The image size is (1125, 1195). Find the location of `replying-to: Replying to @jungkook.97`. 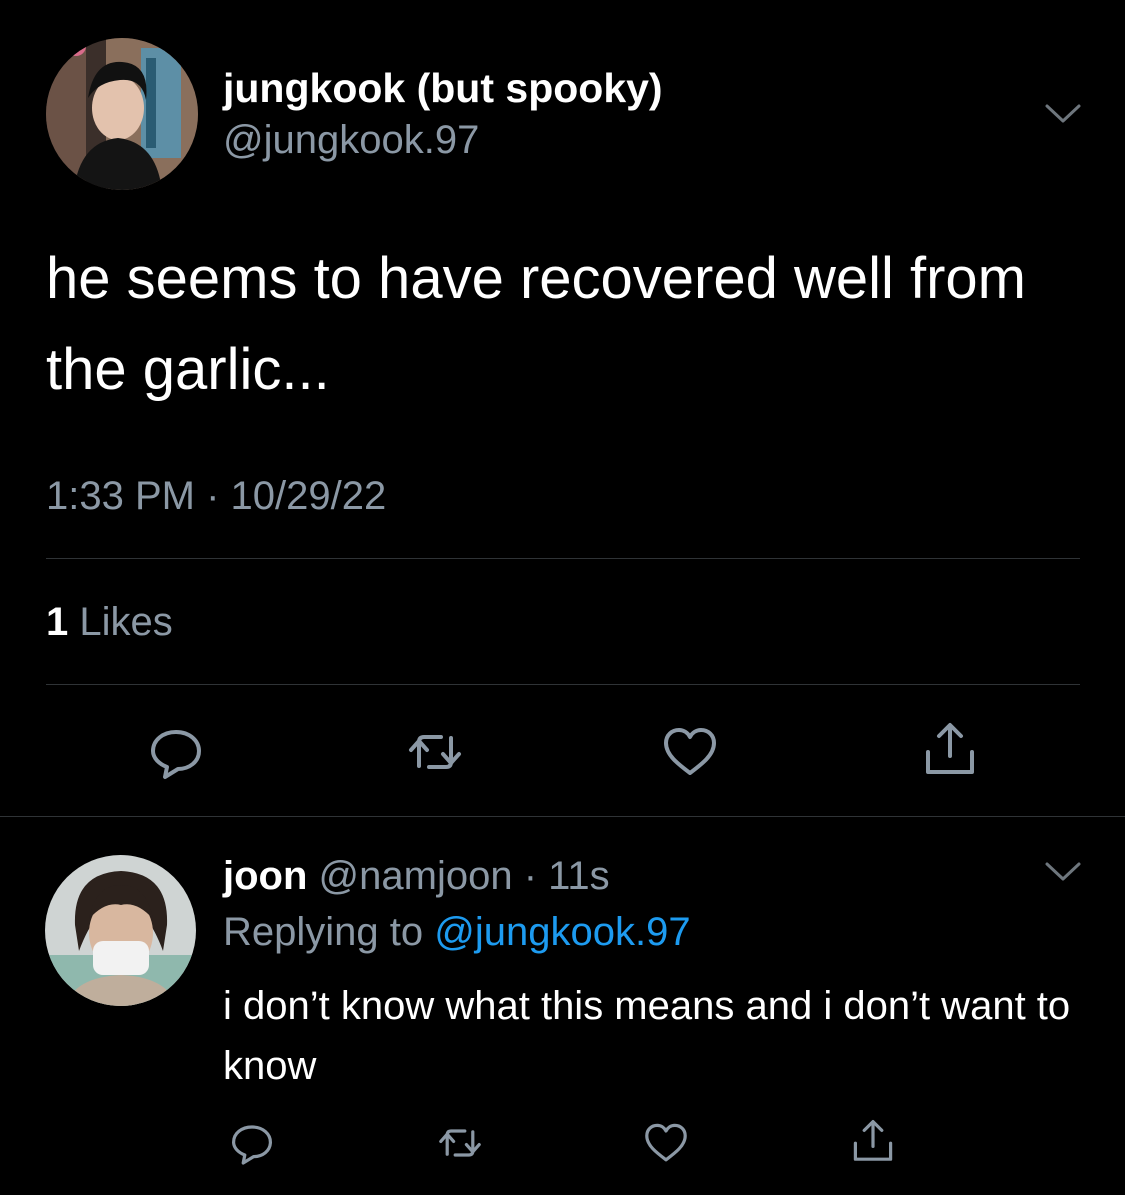

replying-to: Replying to @jungkook.97 is located at coordinates (457, 932).